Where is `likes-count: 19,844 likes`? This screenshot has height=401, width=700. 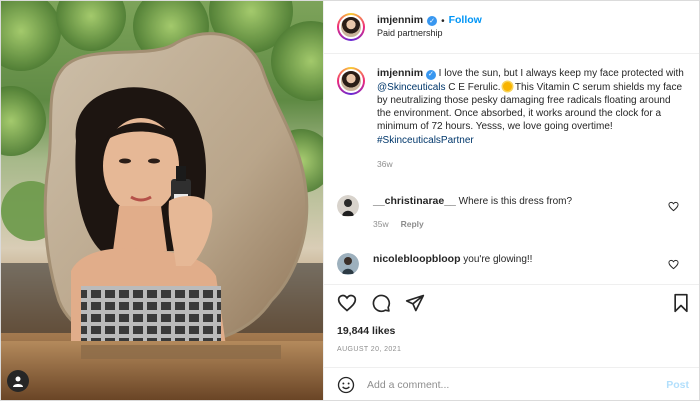
likes-count: 19,844 likes is located at coordinates (366, 331).